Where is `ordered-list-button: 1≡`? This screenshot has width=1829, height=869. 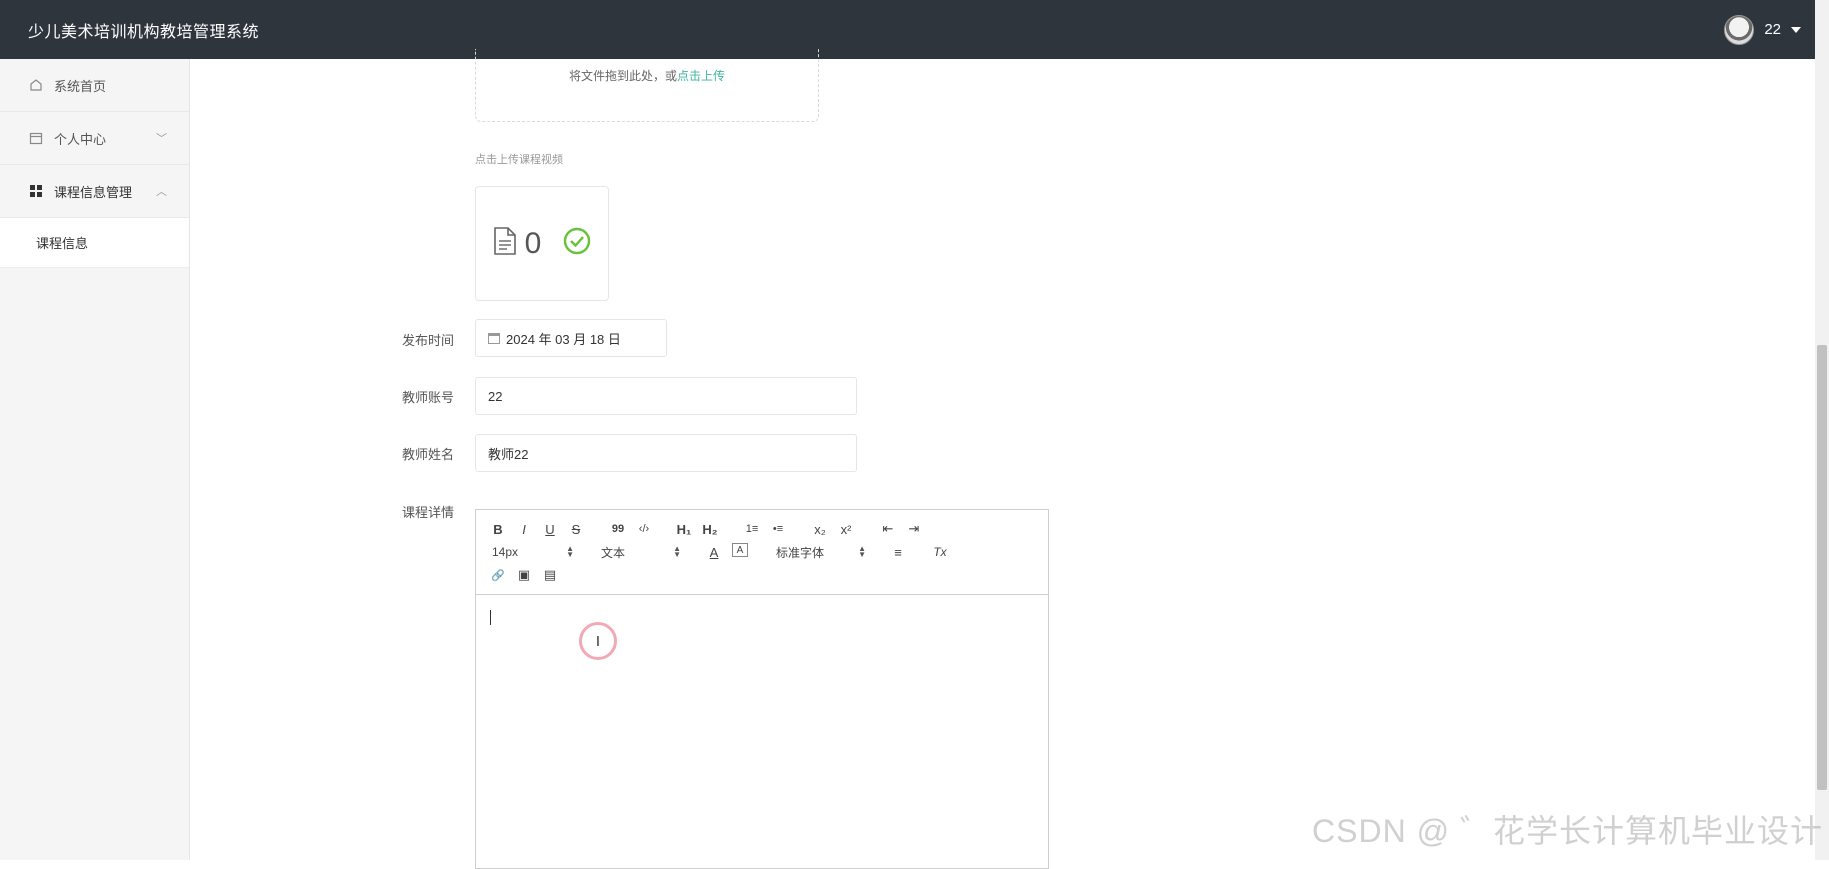 ordered-list-button: 1≡ is located at coordinates (752, 529).